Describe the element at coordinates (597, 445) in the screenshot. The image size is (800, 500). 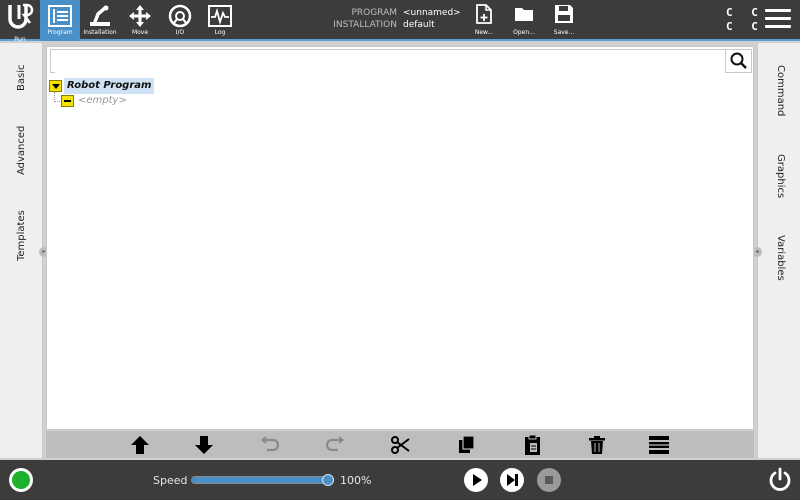
I see `delete-icon` at that location.